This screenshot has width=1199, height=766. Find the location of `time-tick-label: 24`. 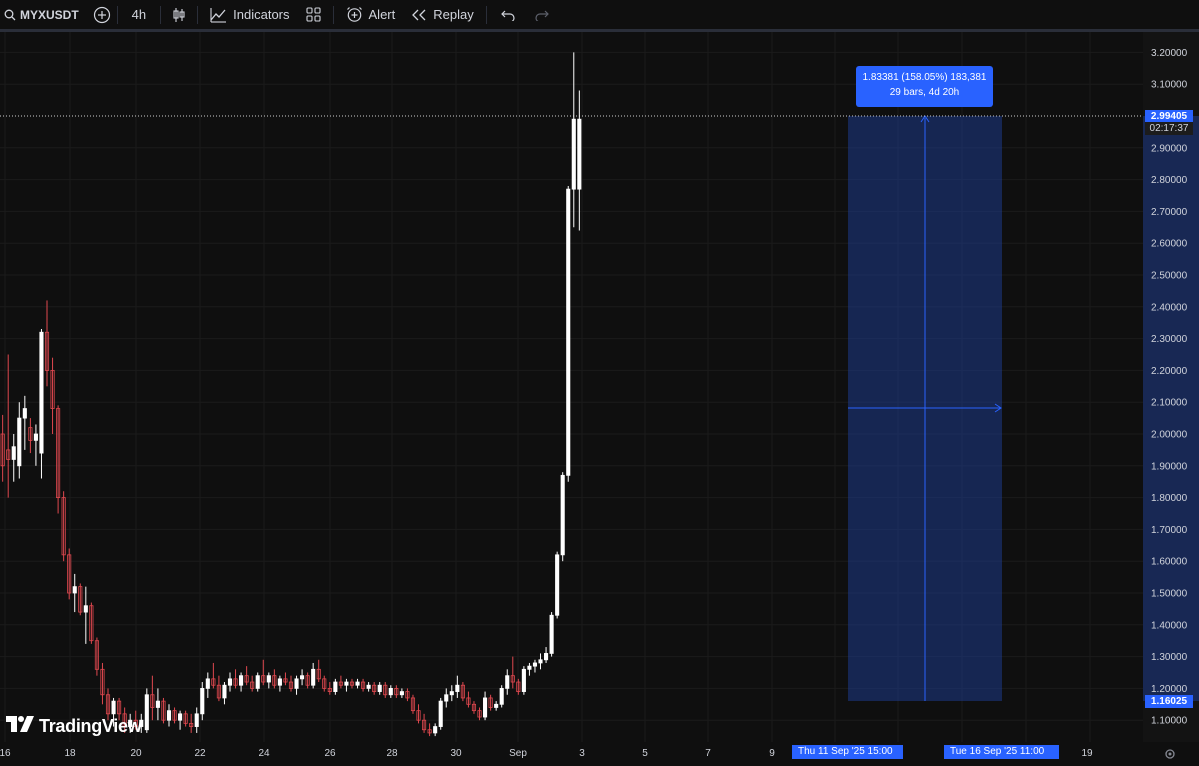

time-tick-label: 24 is located at coordinates (264, 753).